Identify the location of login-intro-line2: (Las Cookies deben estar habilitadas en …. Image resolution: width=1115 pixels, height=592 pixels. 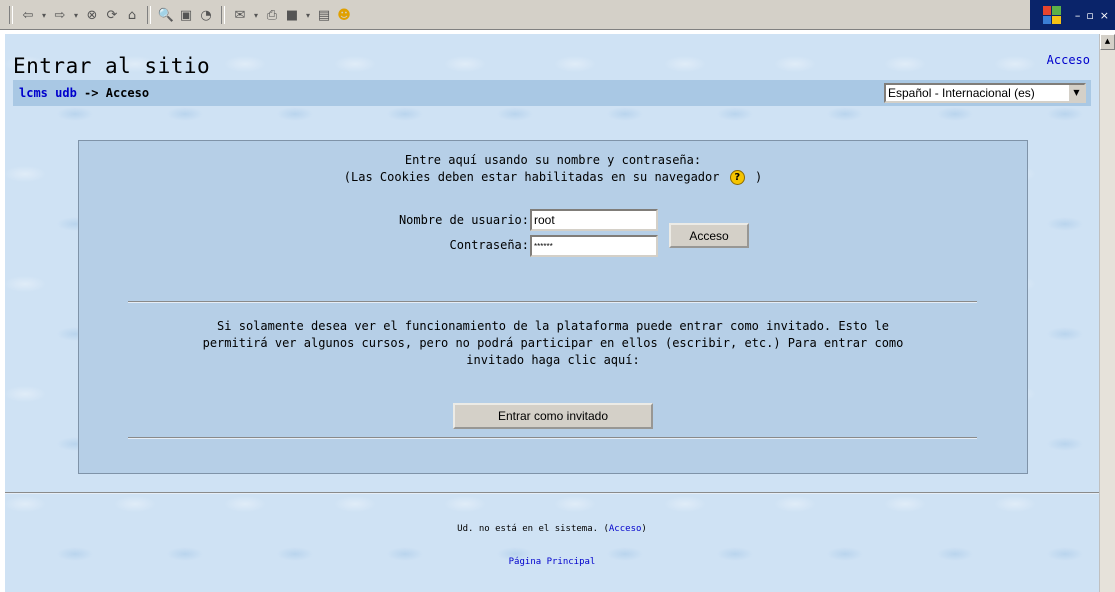
(553, 177).